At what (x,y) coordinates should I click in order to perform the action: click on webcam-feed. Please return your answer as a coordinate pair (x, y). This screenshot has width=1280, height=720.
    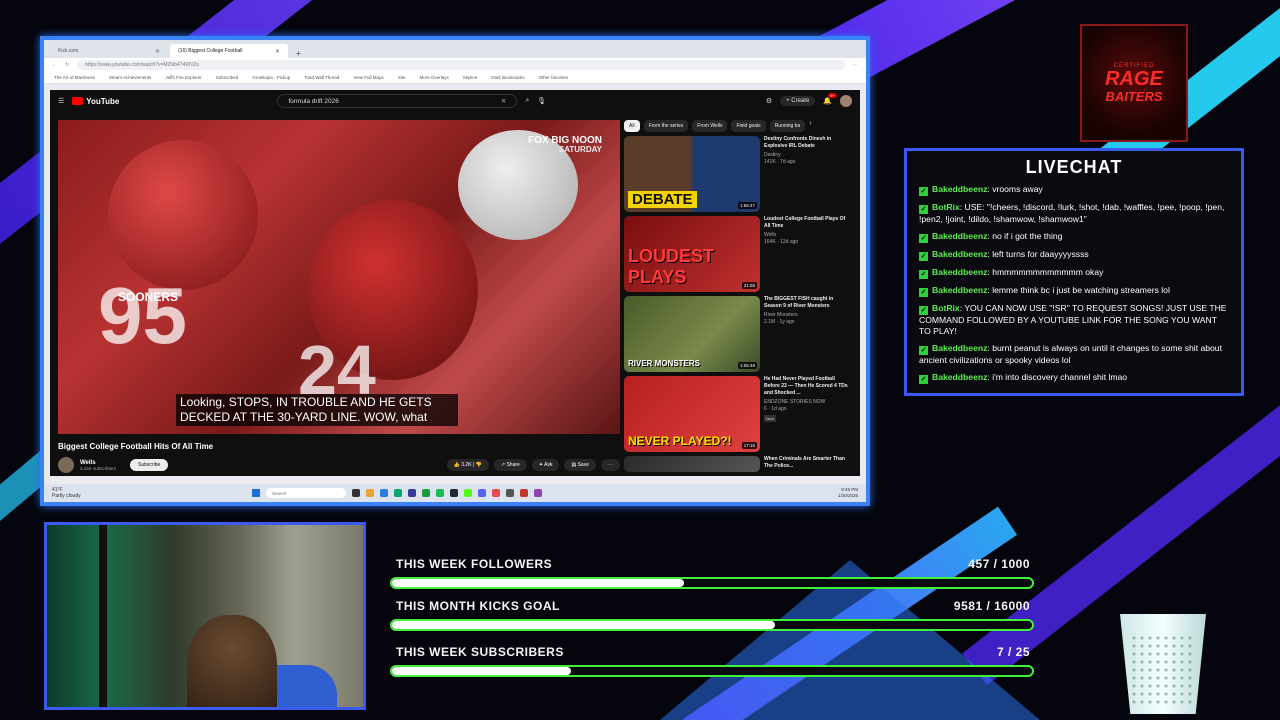
    Looking at the image, I should click on (205, 616).